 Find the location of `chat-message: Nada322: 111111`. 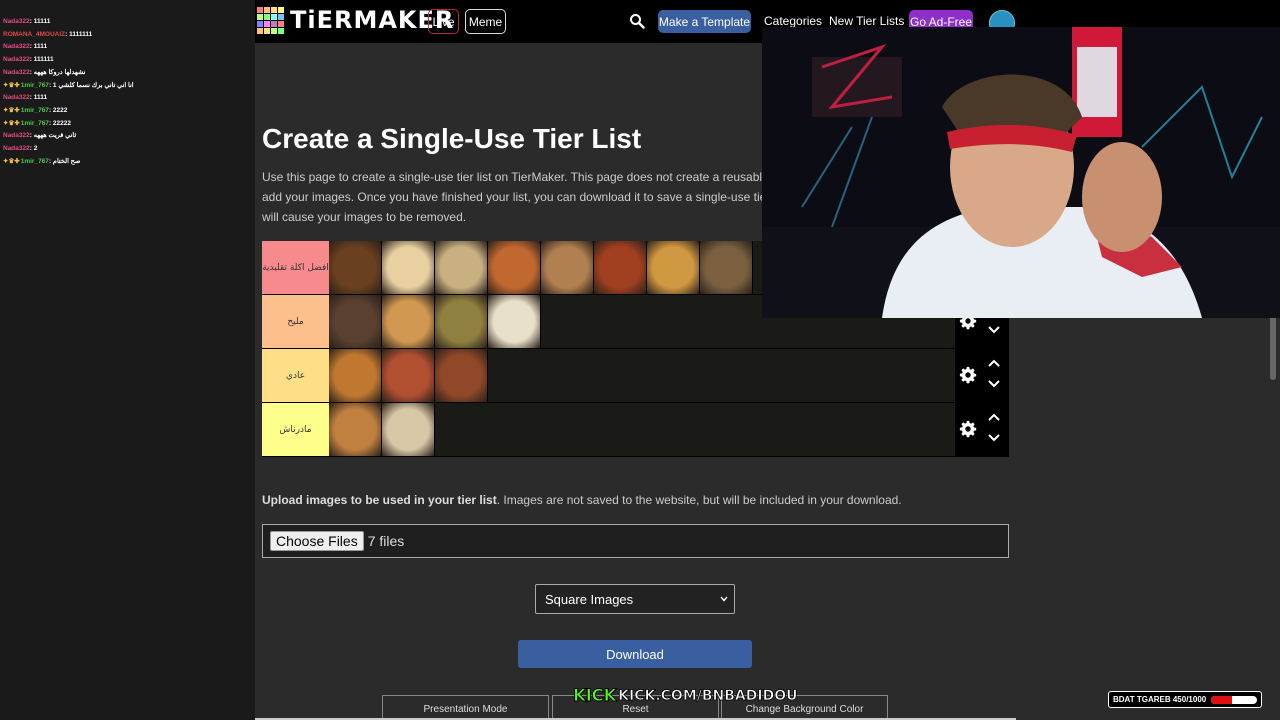

chat-message: Nada322: 111111 is located at coordinates (127, 60).